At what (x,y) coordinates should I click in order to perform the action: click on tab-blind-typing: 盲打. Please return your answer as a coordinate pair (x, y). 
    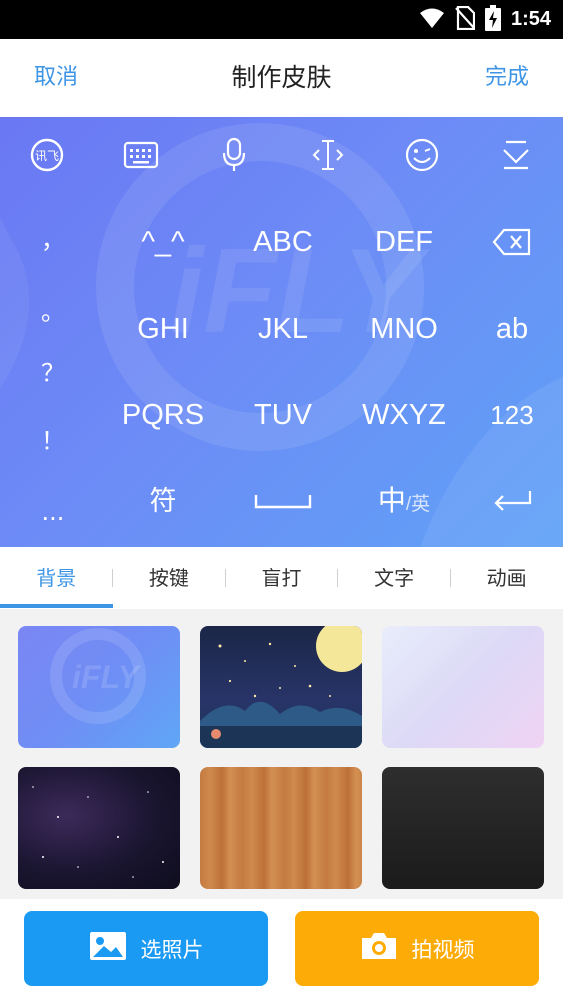
    Looking at the image, I should click on (281, 578).